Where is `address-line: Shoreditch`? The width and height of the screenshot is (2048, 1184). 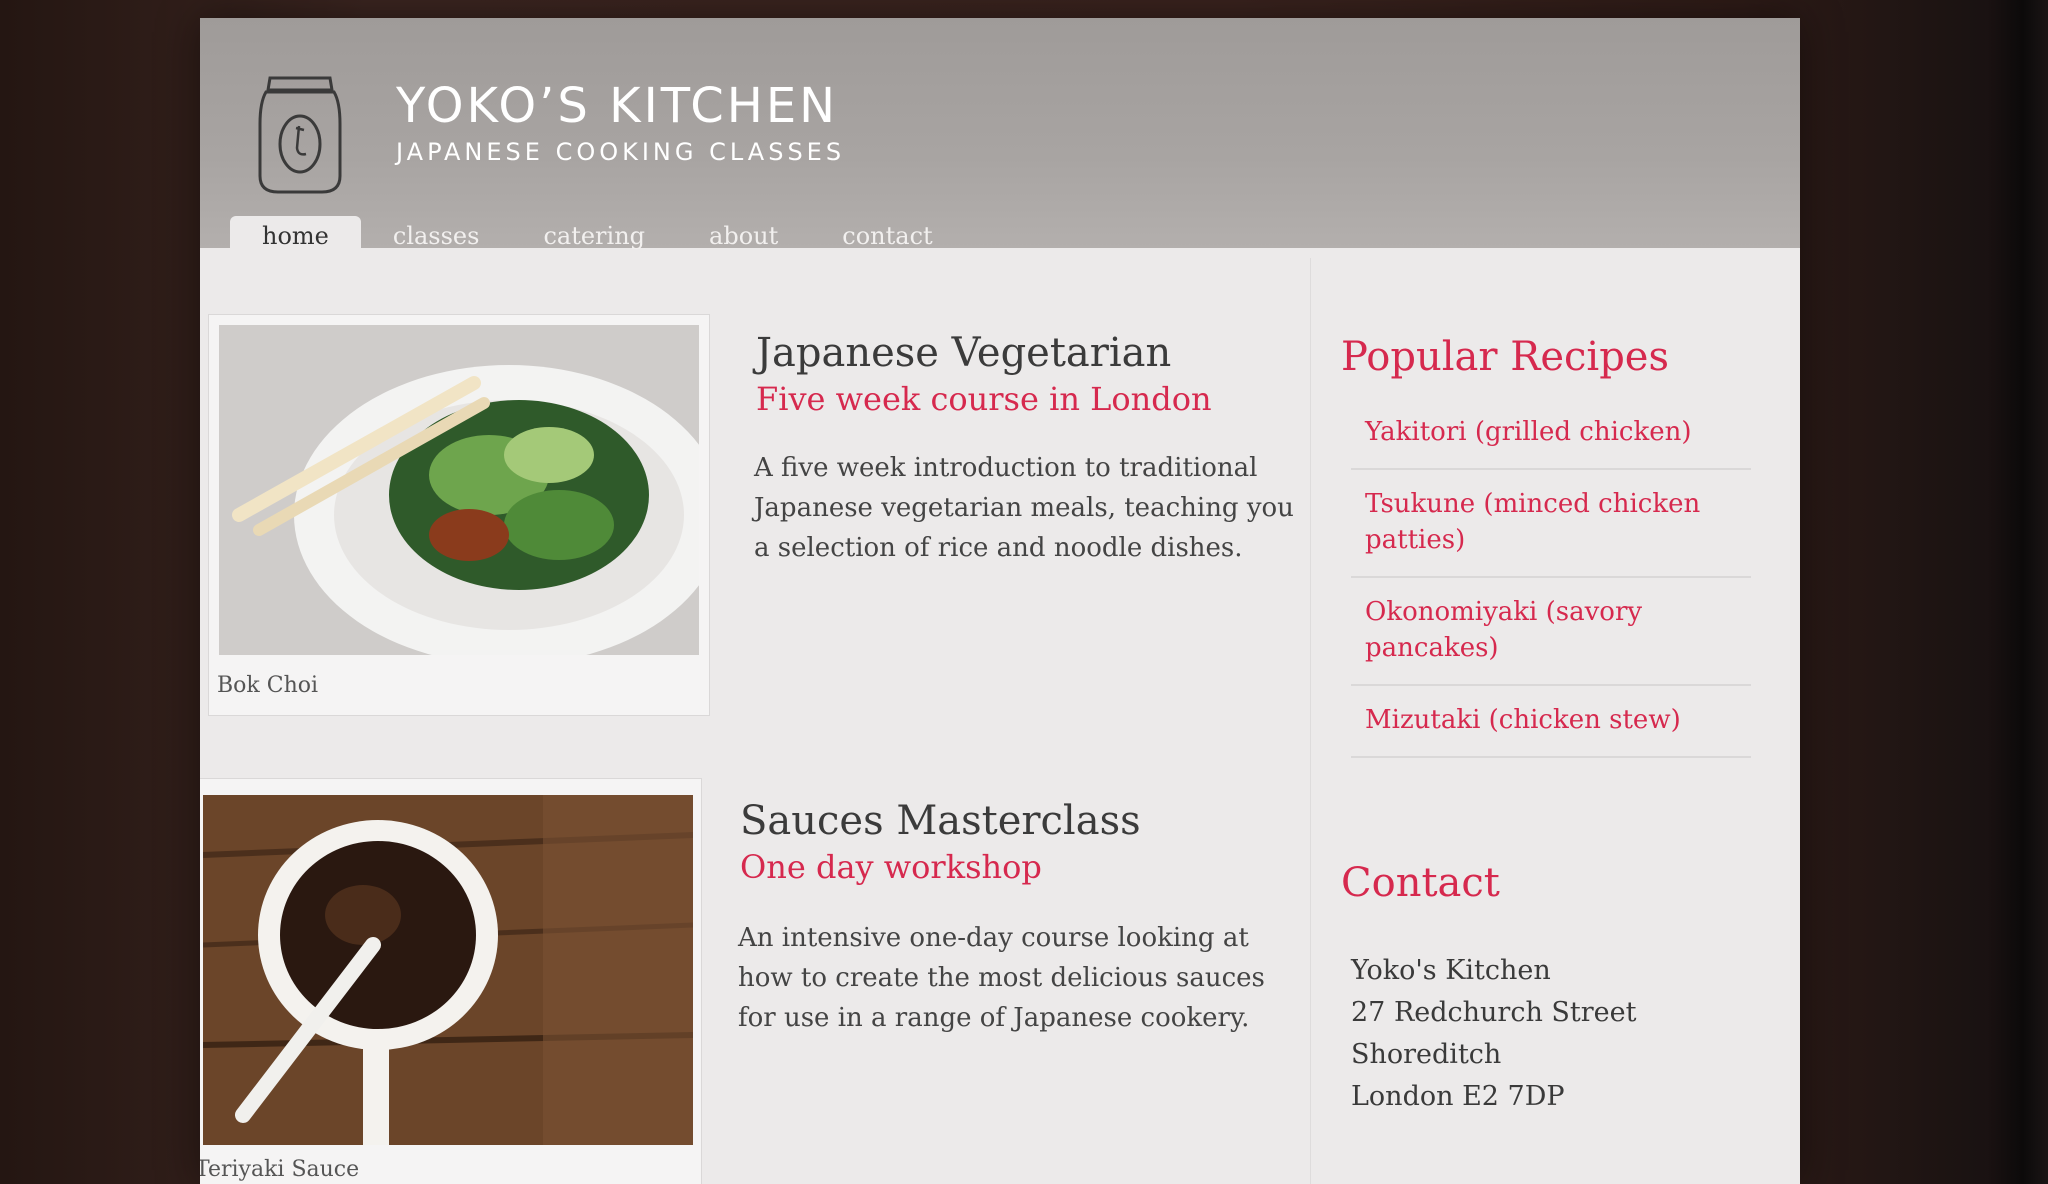
address-line: Shoreditch is located at coordinates (1426, 1054).